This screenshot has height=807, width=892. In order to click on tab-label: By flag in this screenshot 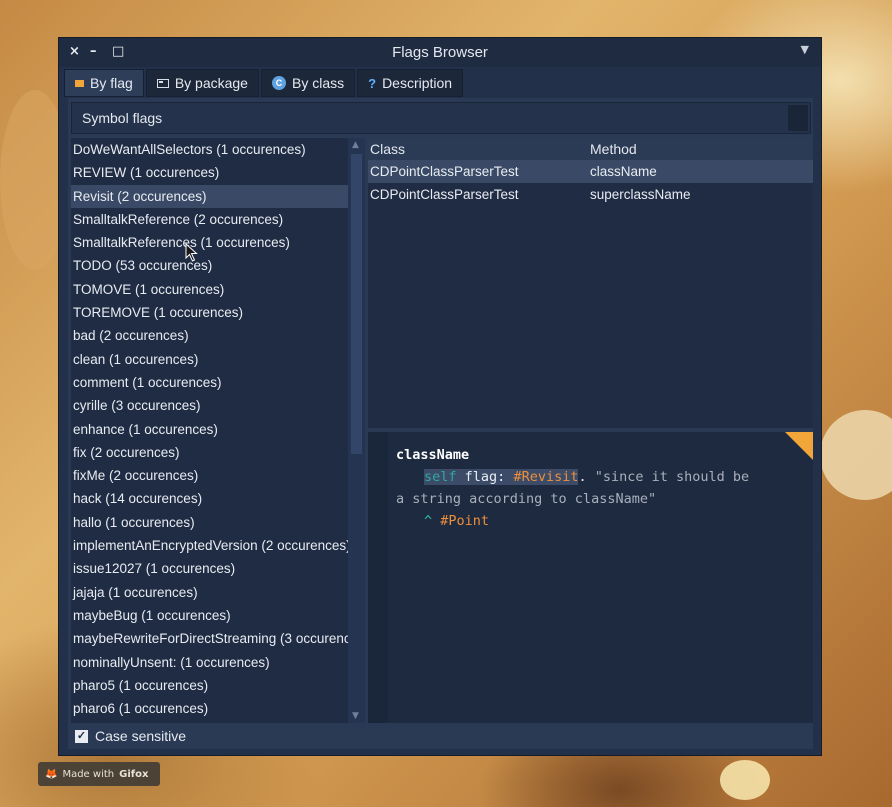, I will do `click(111, 83)`.